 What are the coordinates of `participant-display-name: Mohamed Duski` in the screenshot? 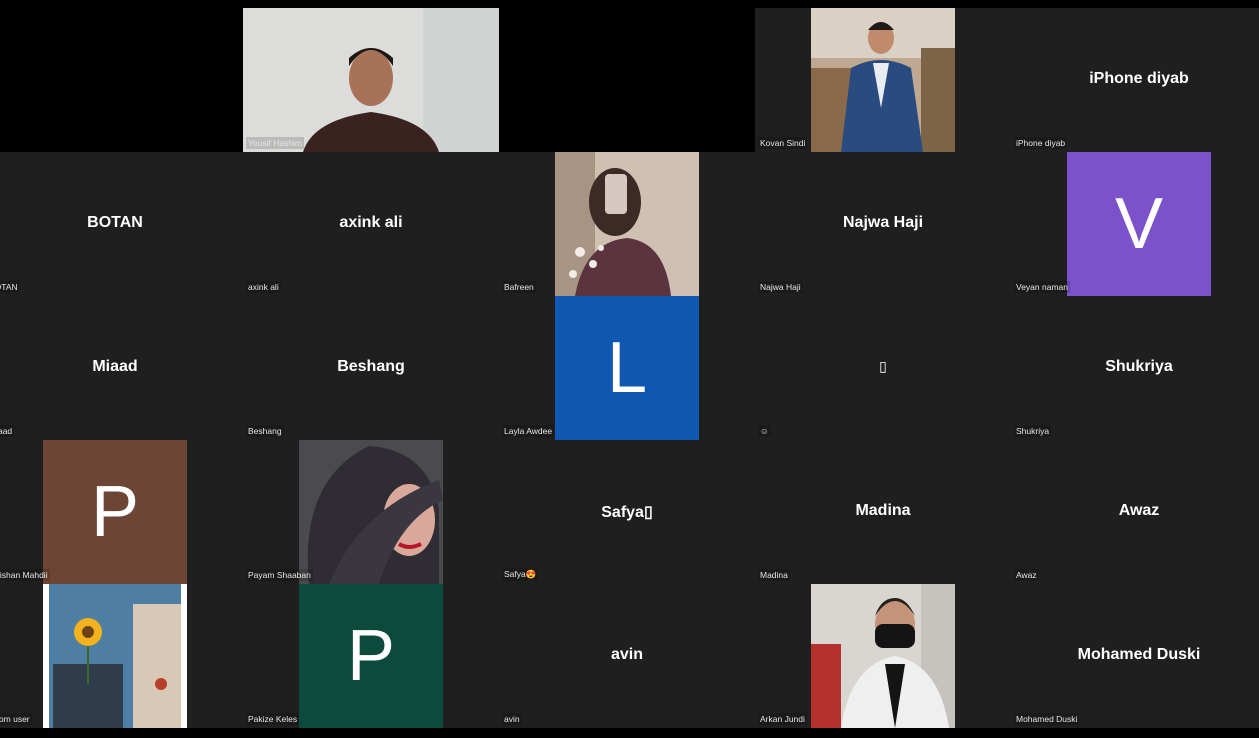 It's located at (1139, 654).